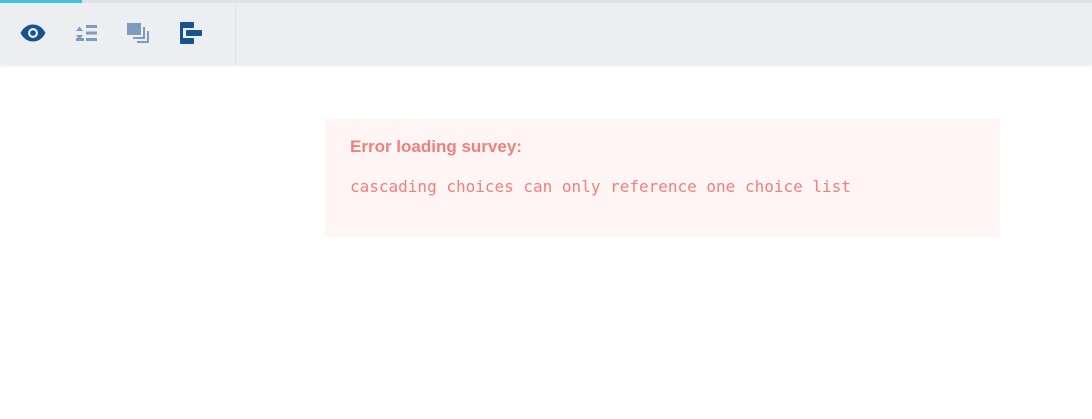  I want to click on error-title: Error loading survey:, so click(436, 146).